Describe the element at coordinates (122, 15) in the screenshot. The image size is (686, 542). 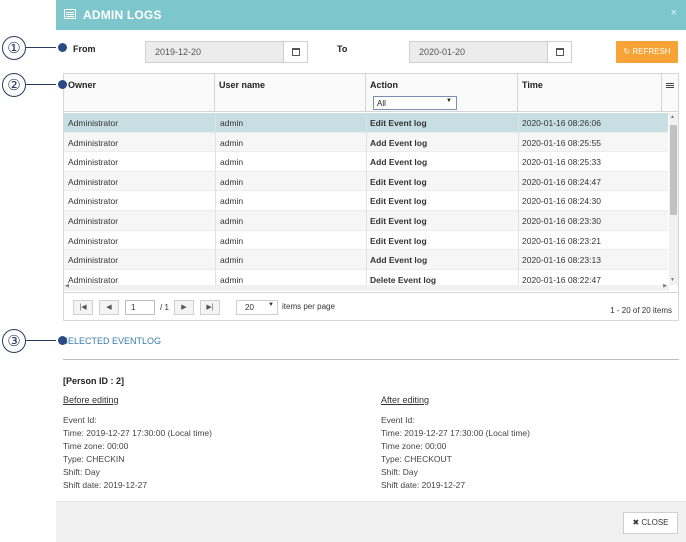
I see `modal-title: ADMIN LOGS` at that location.